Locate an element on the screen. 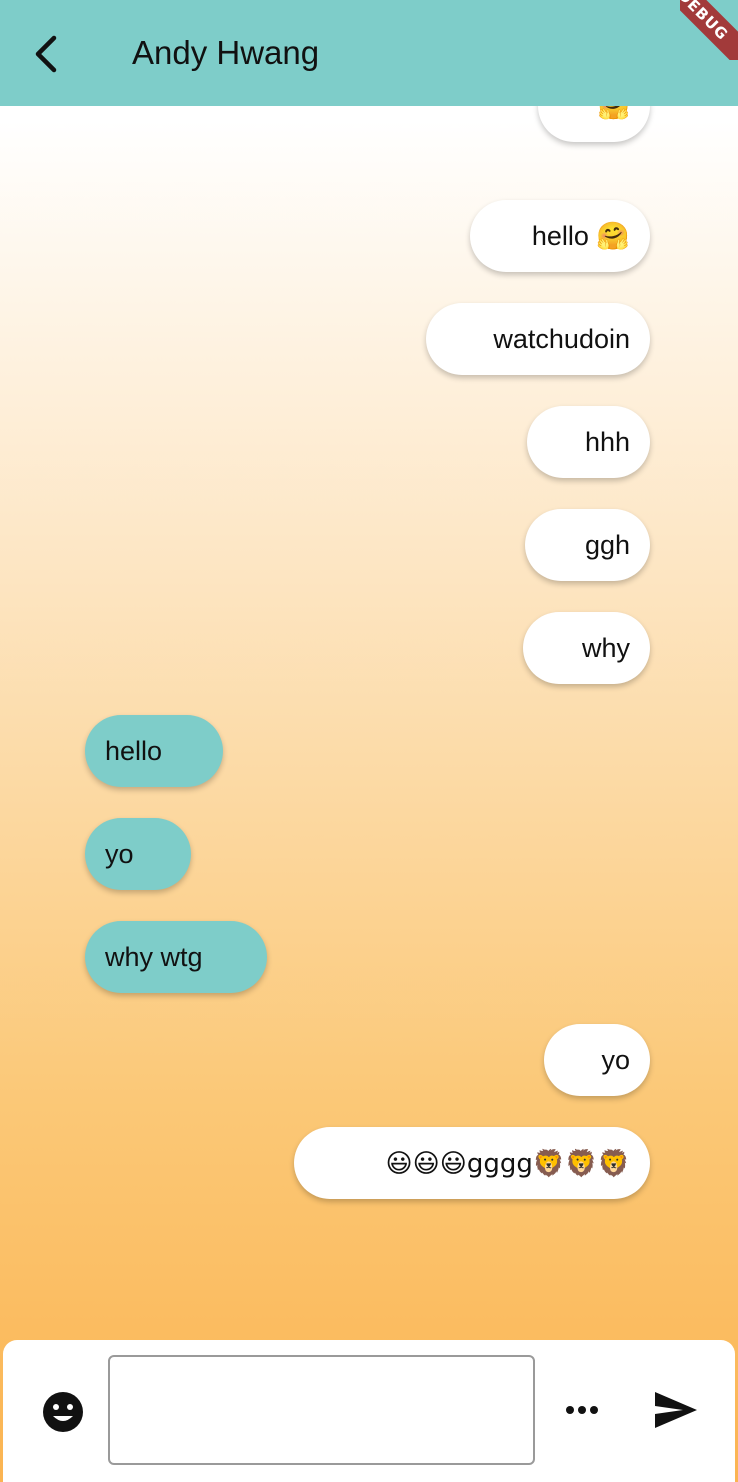 This screenshot has height=1482, width=738. chevron-left-icon is located at coordinates (46, 54).